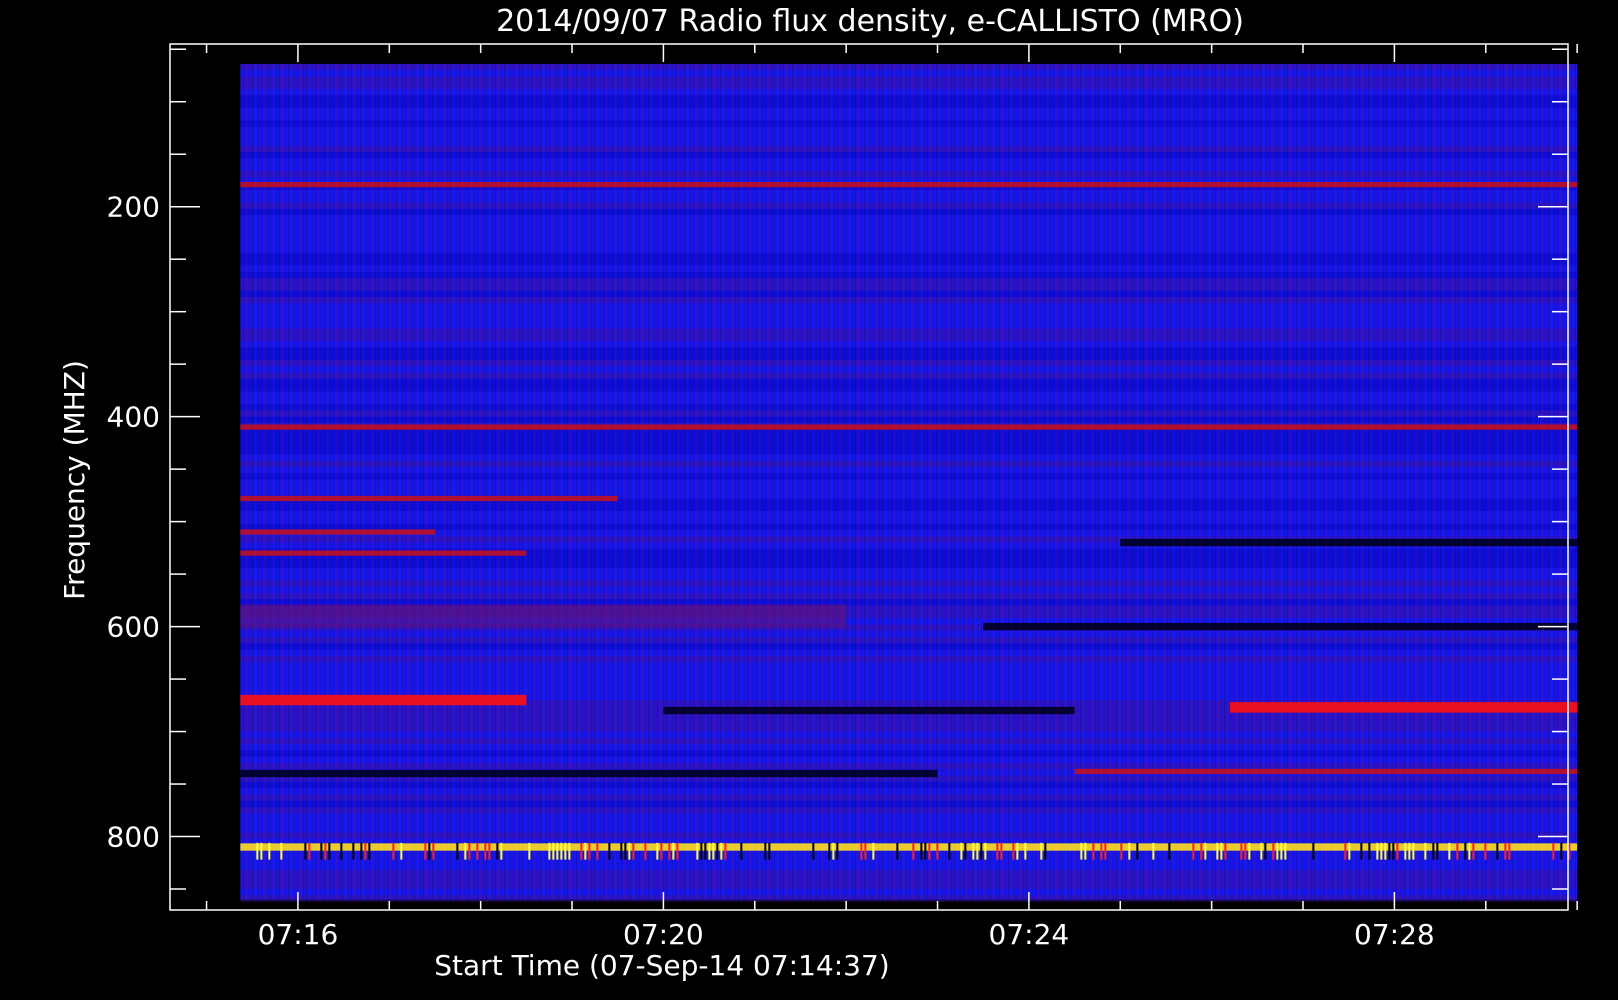 The height and width of the screenshot is (1000, 1618). Describe the element at coordinates (133, 417) in the screenshot. I see `y-tick-label: 400` at that location.